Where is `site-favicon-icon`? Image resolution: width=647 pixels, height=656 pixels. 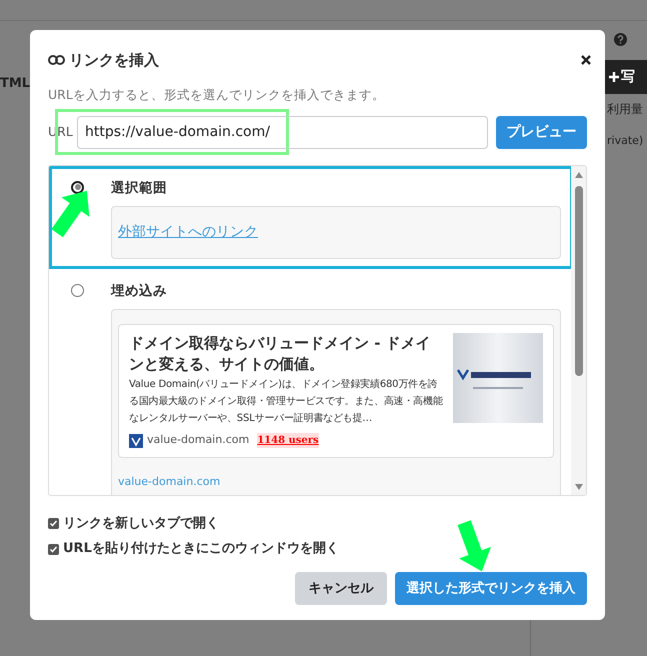
site-favicon-icon is located at coordinates (136, 441).